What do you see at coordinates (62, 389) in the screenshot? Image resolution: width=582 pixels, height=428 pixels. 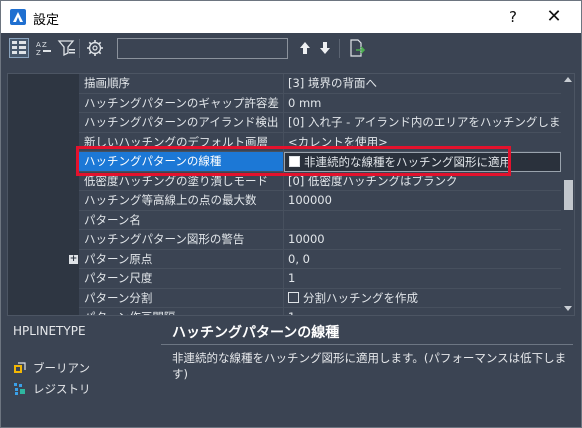 I see `legend-label: レジストリ` at bounding box center [62, 389].